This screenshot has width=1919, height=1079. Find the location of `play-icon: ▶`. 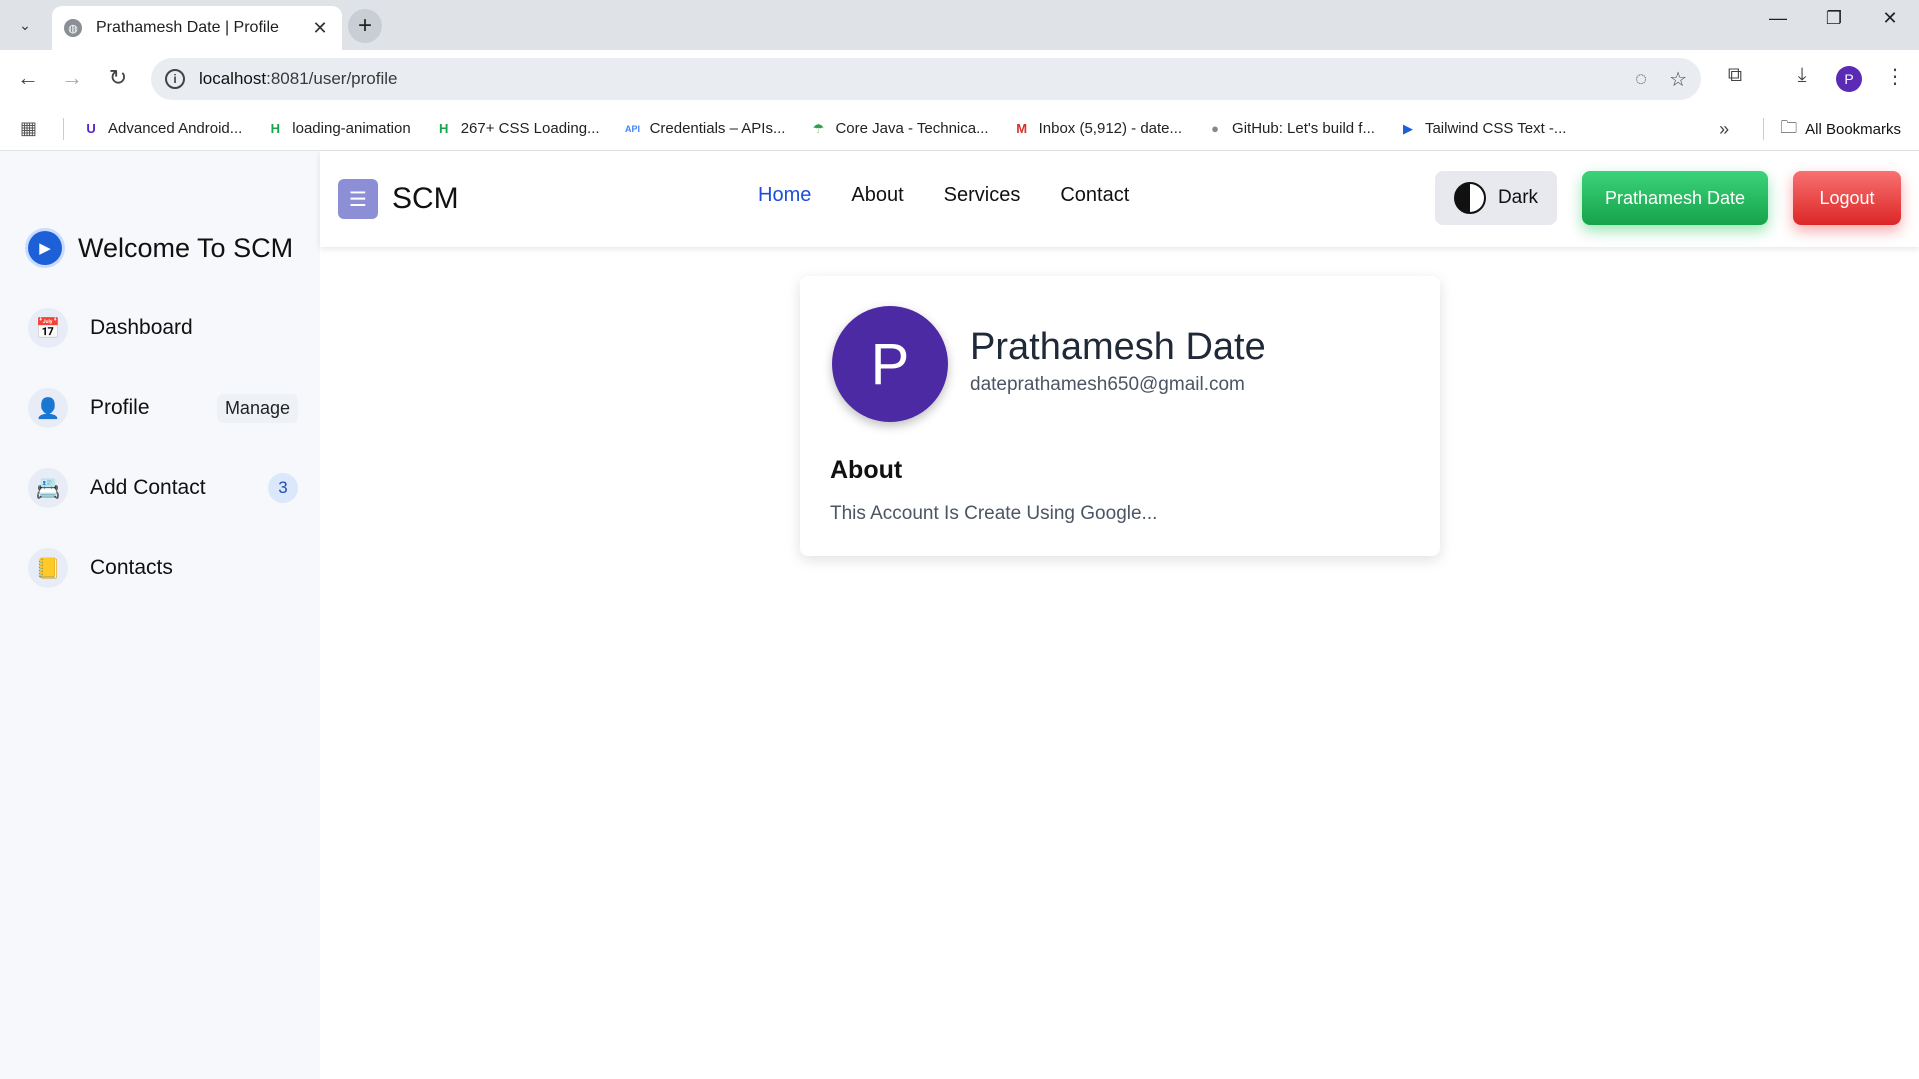

play-icon: ▶ is located at coordinates (1407, 128).